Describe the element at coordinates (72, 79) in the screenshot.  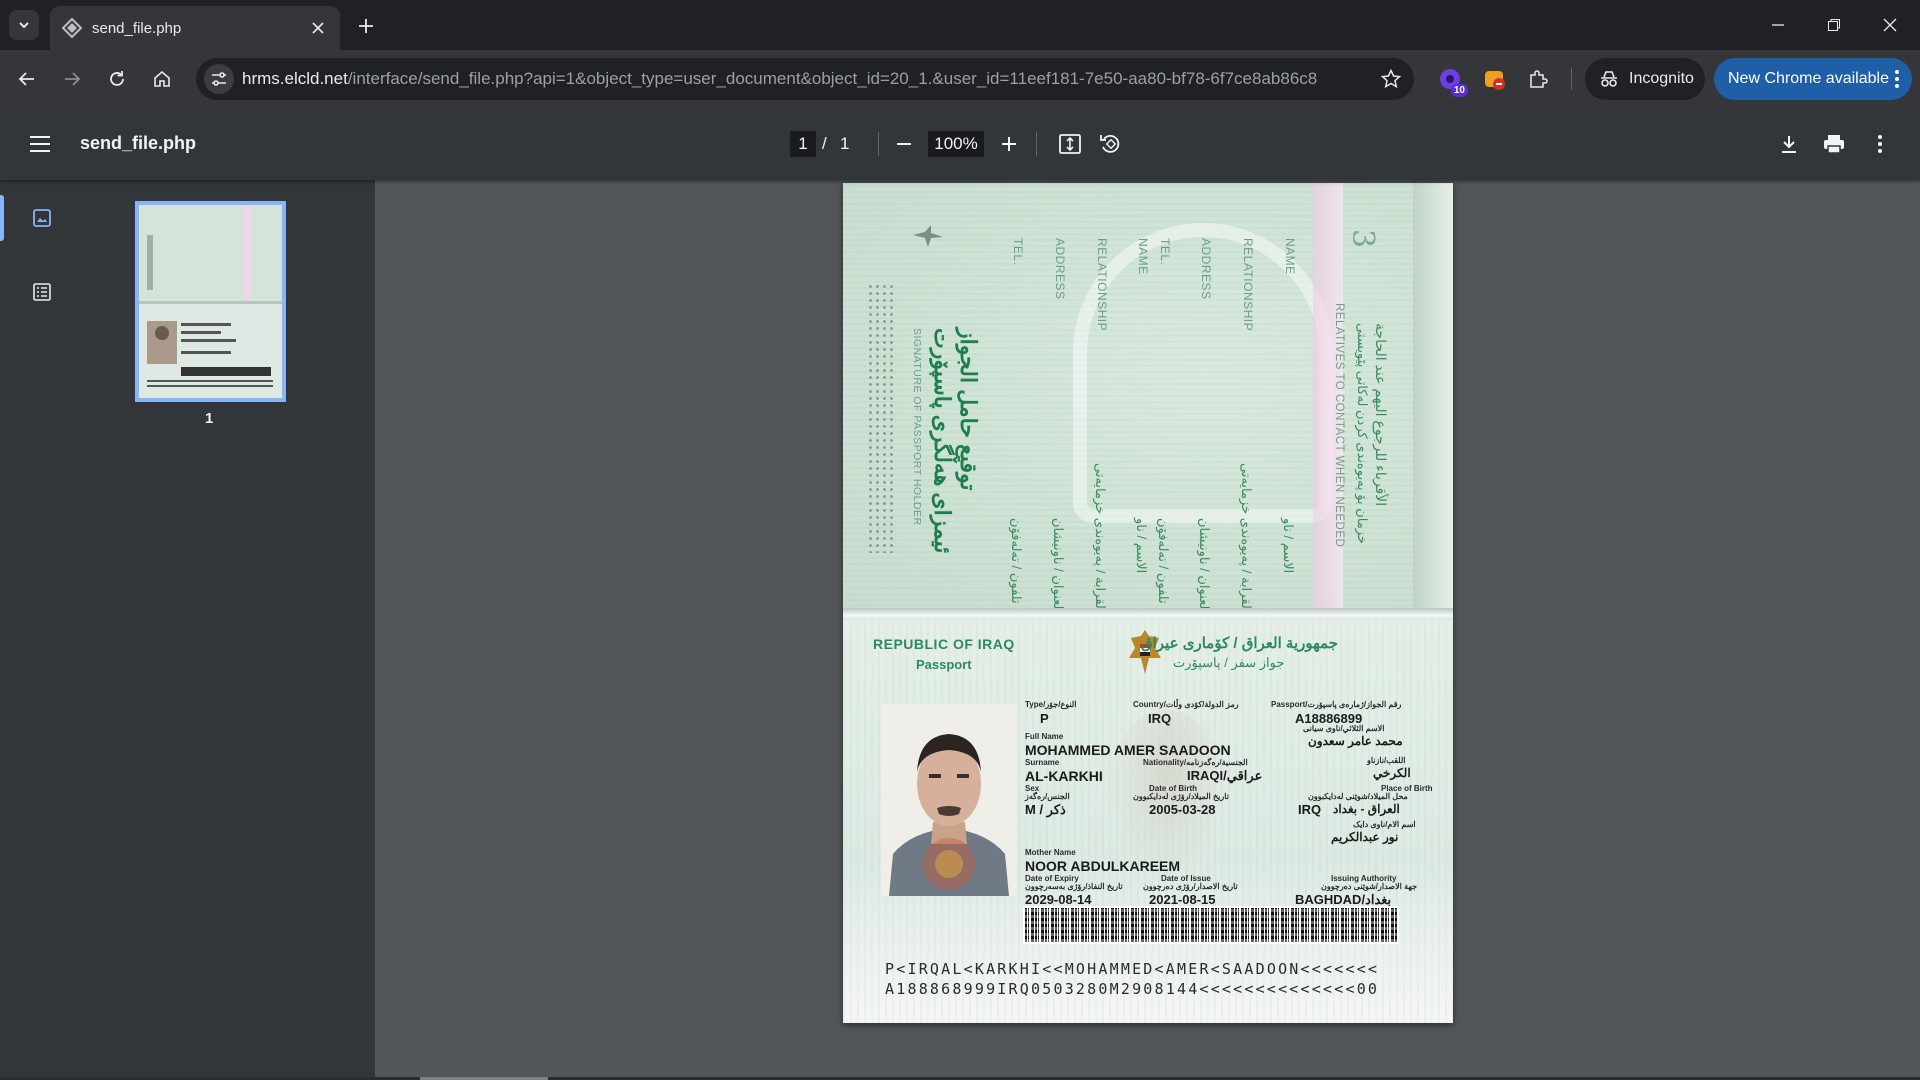
I see `forward-arrow-icon` at that location.